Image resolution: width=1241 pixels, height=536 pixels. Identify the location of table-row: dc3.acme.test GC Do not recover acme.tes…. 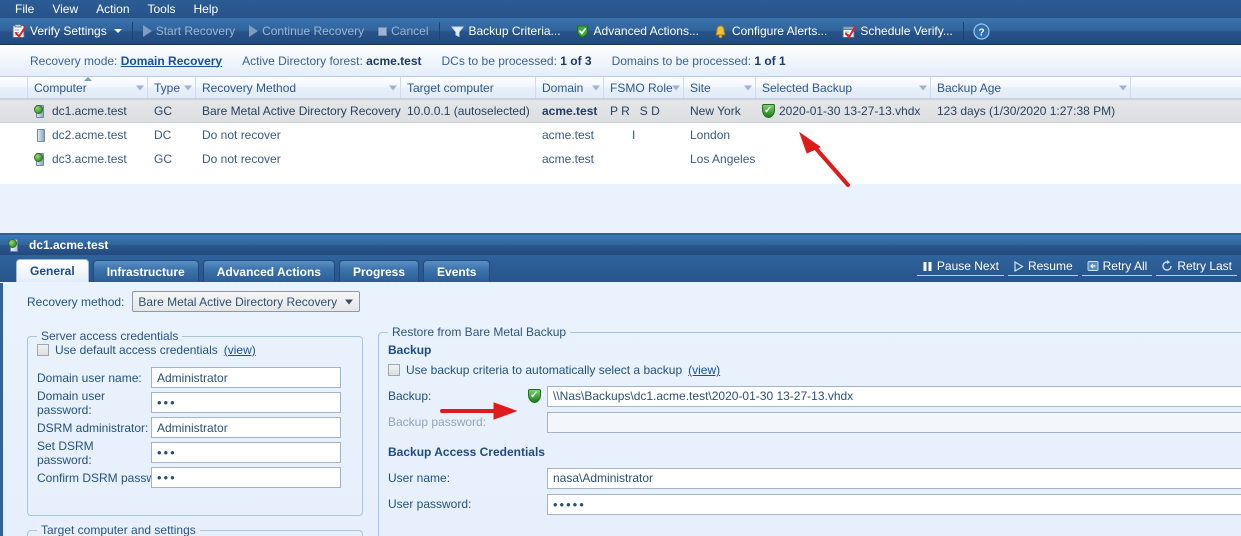
(620, 159).